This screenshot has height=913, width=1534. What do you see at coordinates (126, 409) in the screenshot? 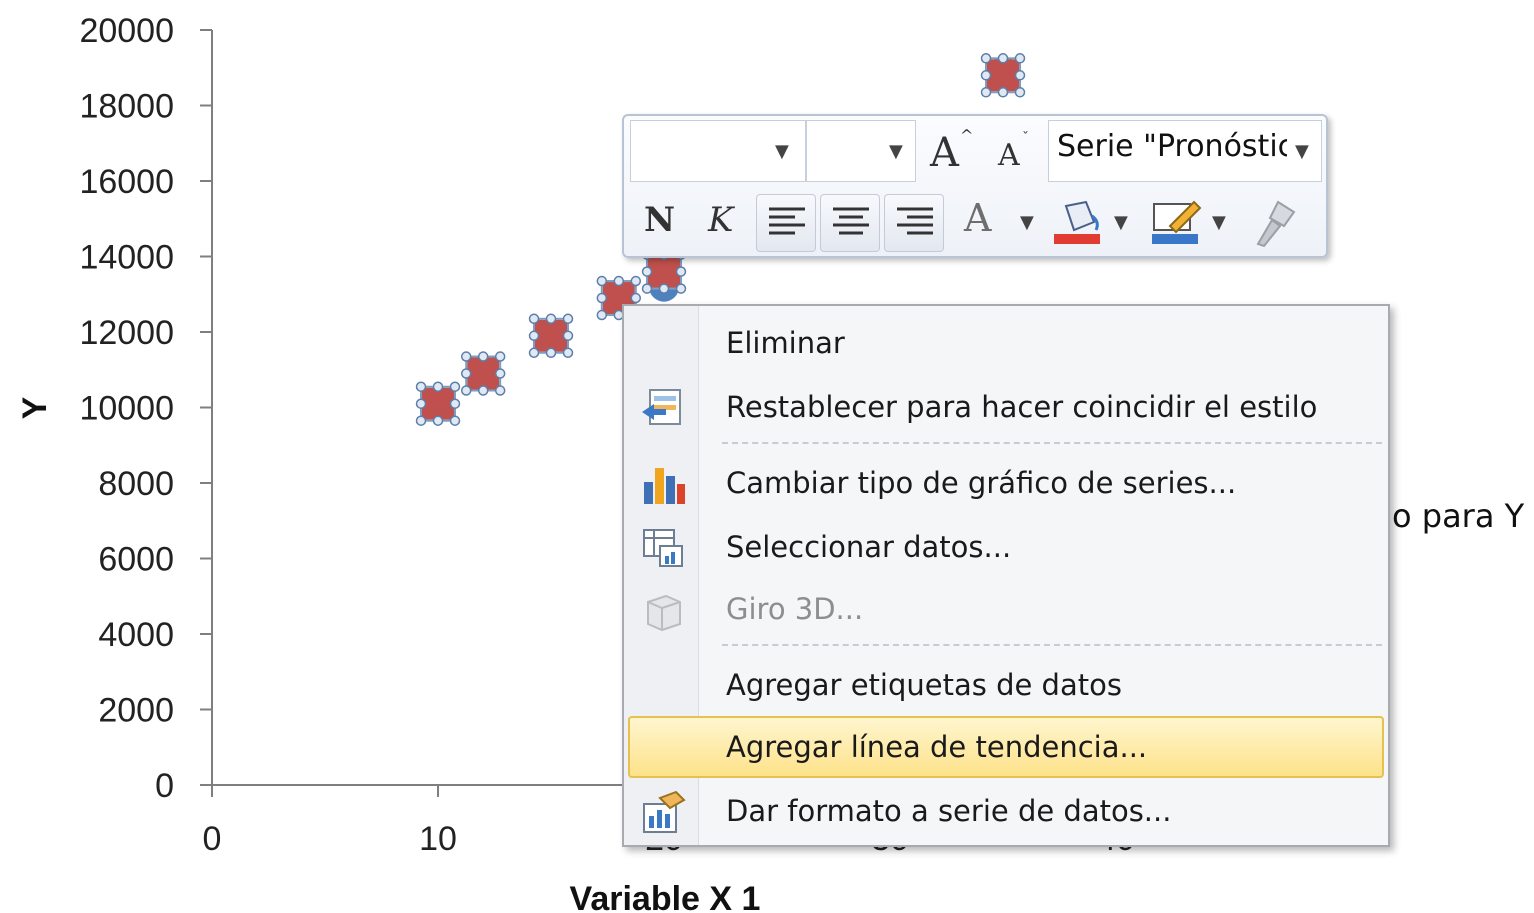
I see `y-tick-label: 10000` at bounding box center [126, 409].